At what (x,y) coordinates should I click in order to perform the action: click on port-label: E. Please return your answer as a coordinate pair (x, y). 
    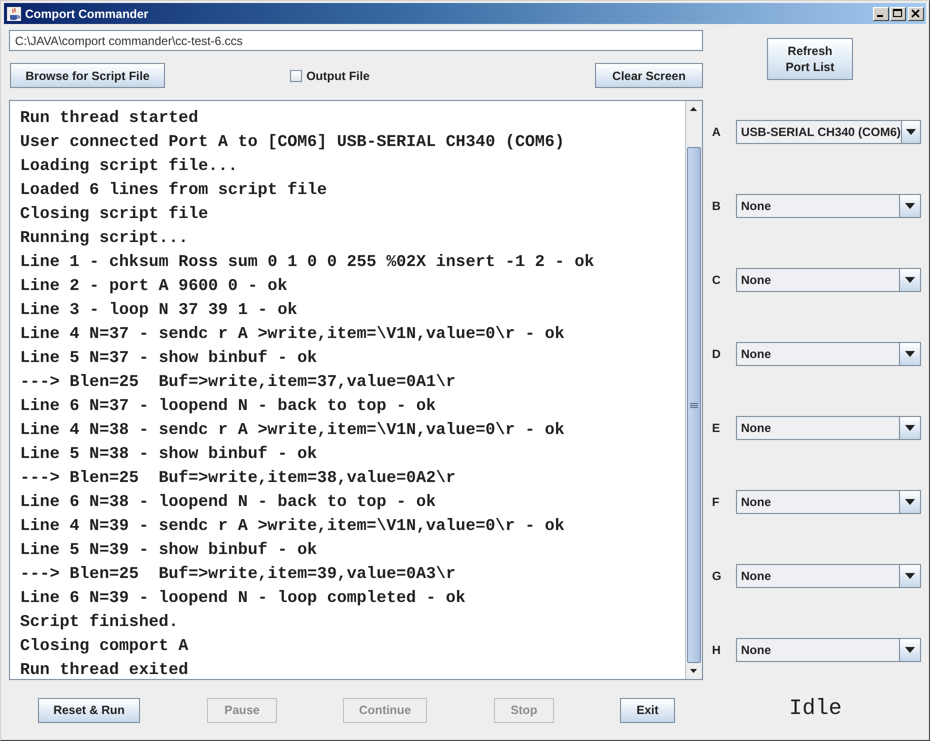
    Looking at the image, I should click on (716, 428).